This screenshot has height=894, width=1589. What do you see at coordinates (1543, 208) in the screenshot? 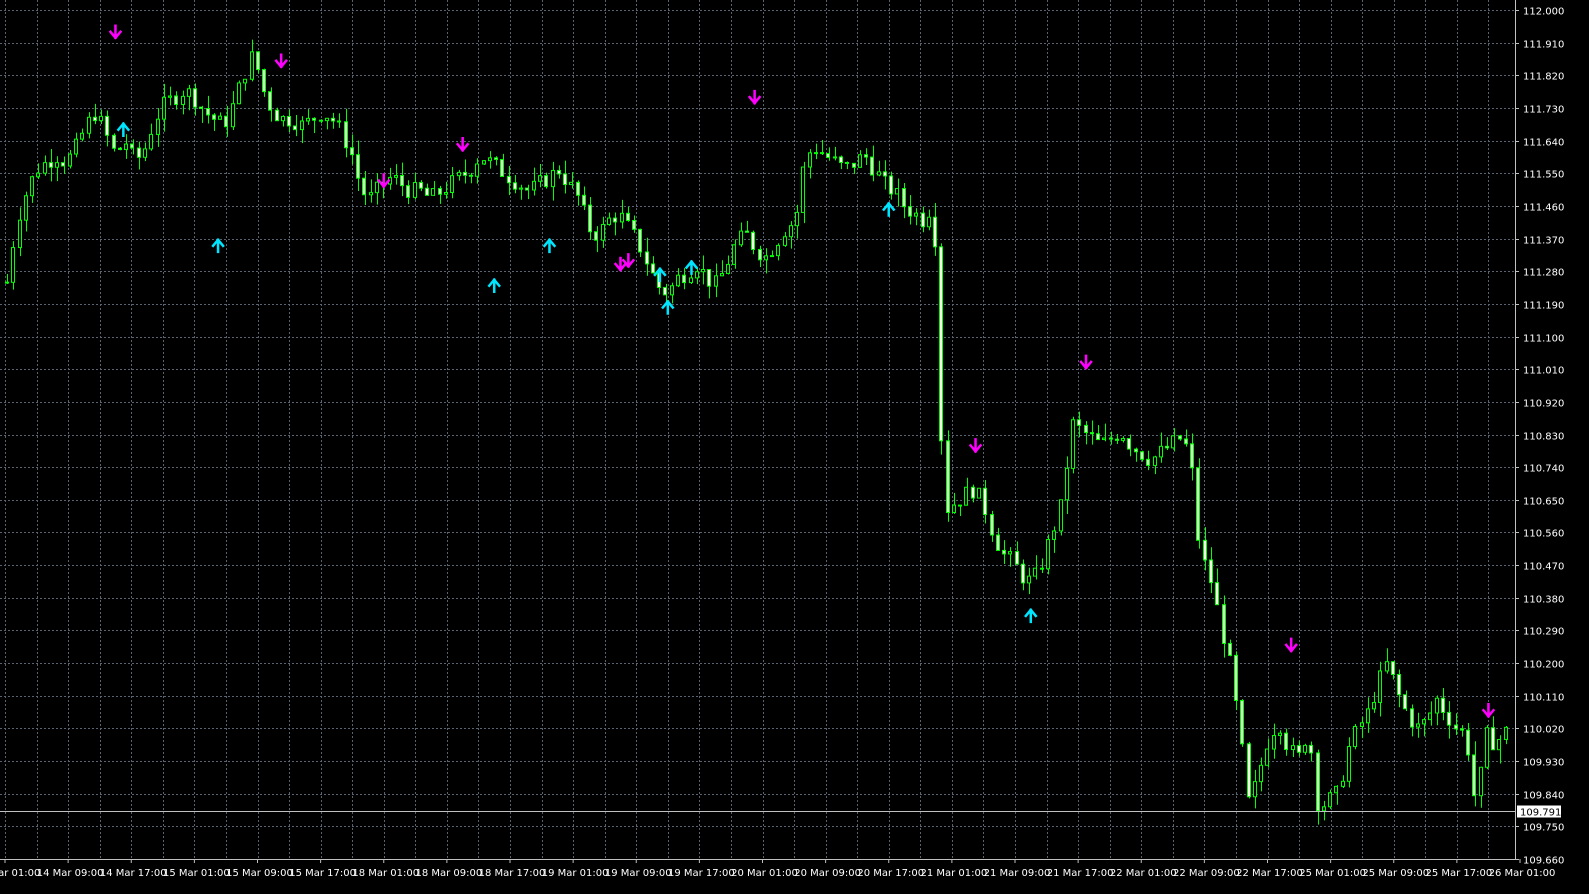
I see `y-tick-label: 111.460` at bounding box center [1543, 208].